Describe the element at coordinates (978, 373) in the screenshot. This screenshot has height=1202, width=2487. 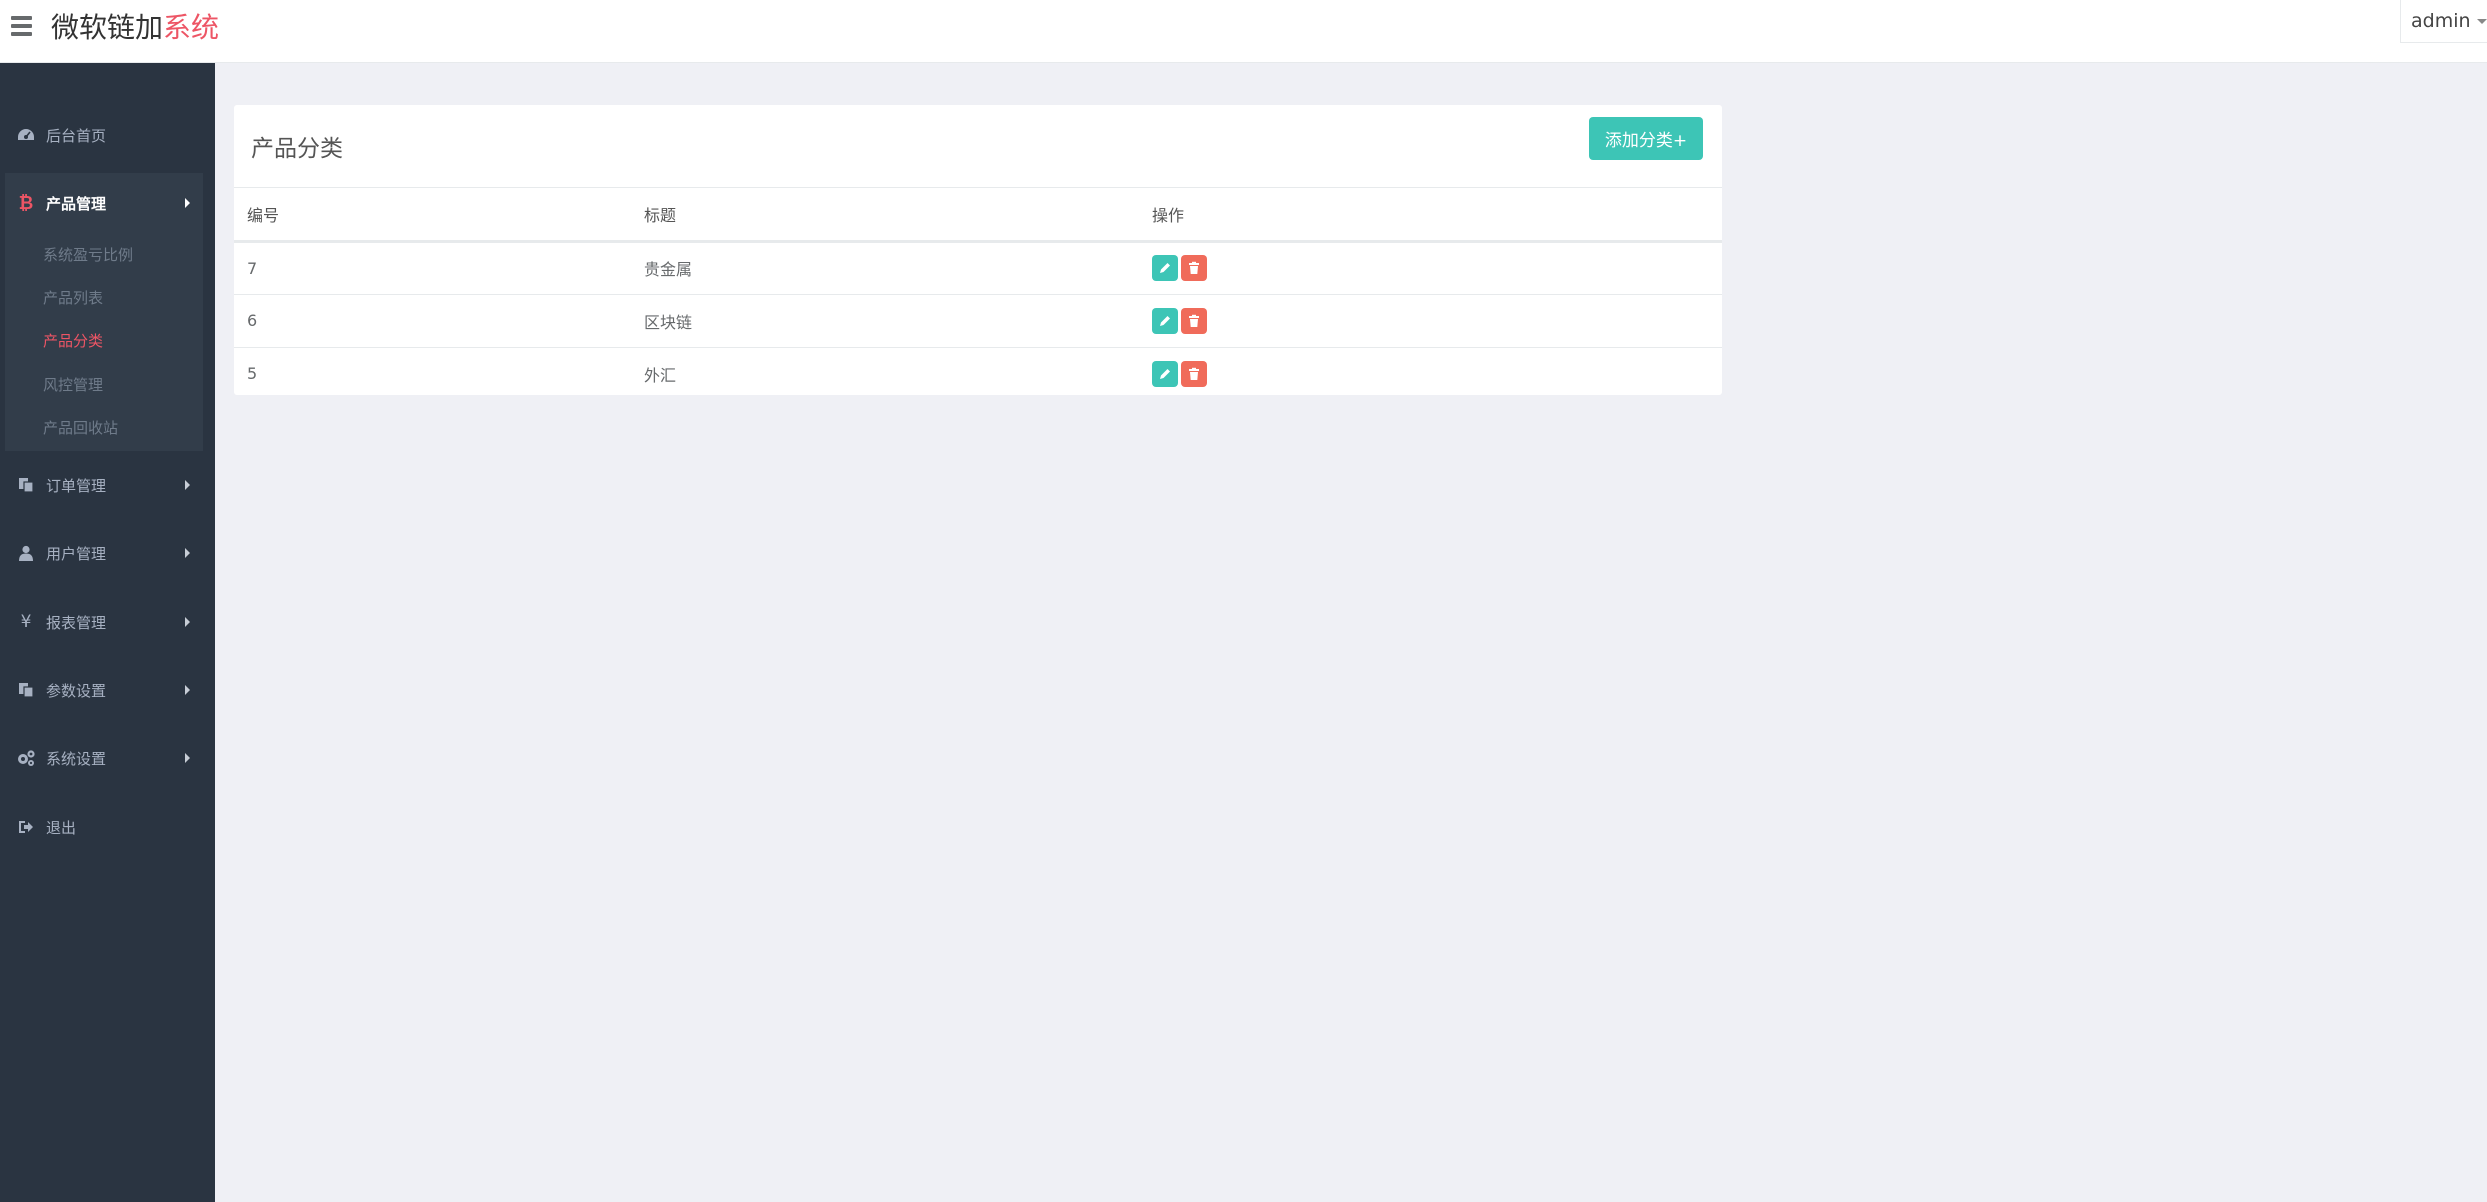
I see `table-row: 5 外汇` at that location.